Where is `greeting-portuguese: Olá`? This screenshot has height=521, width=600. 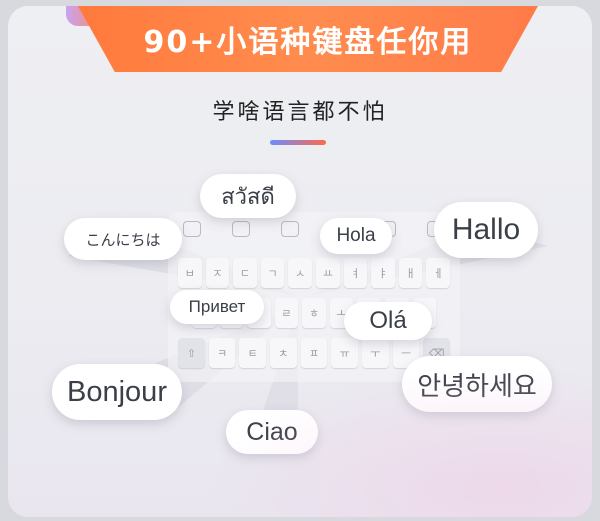 greeting-portuguese: Olá is located at coordinates (388, 321).